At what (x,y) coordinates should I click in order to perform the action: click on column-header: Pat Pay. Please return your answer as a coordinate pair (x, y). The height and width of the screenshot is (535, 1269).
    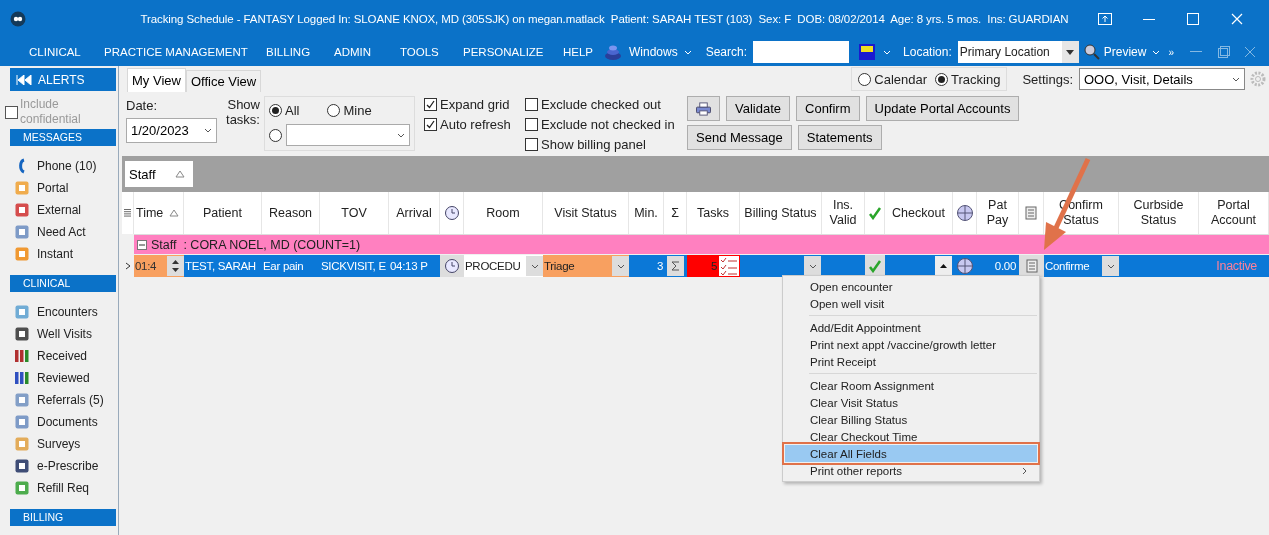
    Looking at the image, I should click on (997, 213).